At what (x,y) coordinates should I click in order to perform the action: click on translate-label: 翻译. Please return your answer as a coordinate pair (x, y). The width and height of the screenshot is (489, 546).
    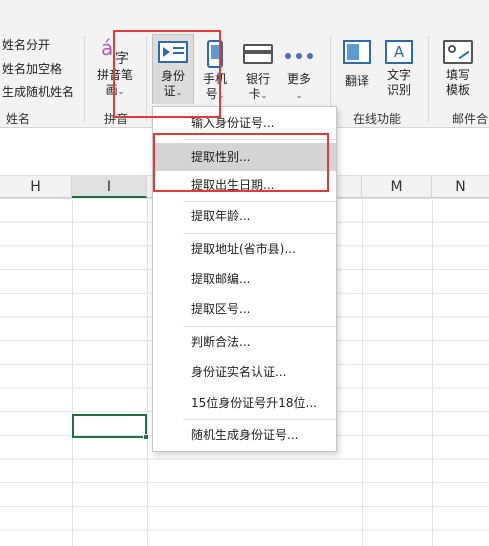
    Looking at the image, I should click on (356, 81).